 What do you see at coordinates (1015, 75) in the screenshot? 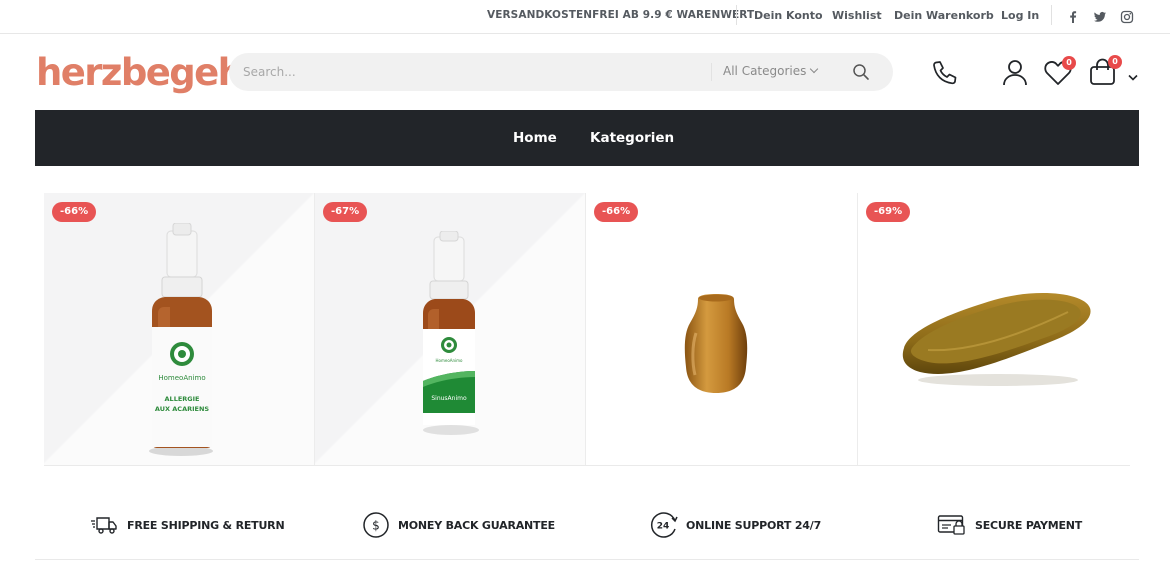
I see `user-icon` at bounding box center [1015, 75].